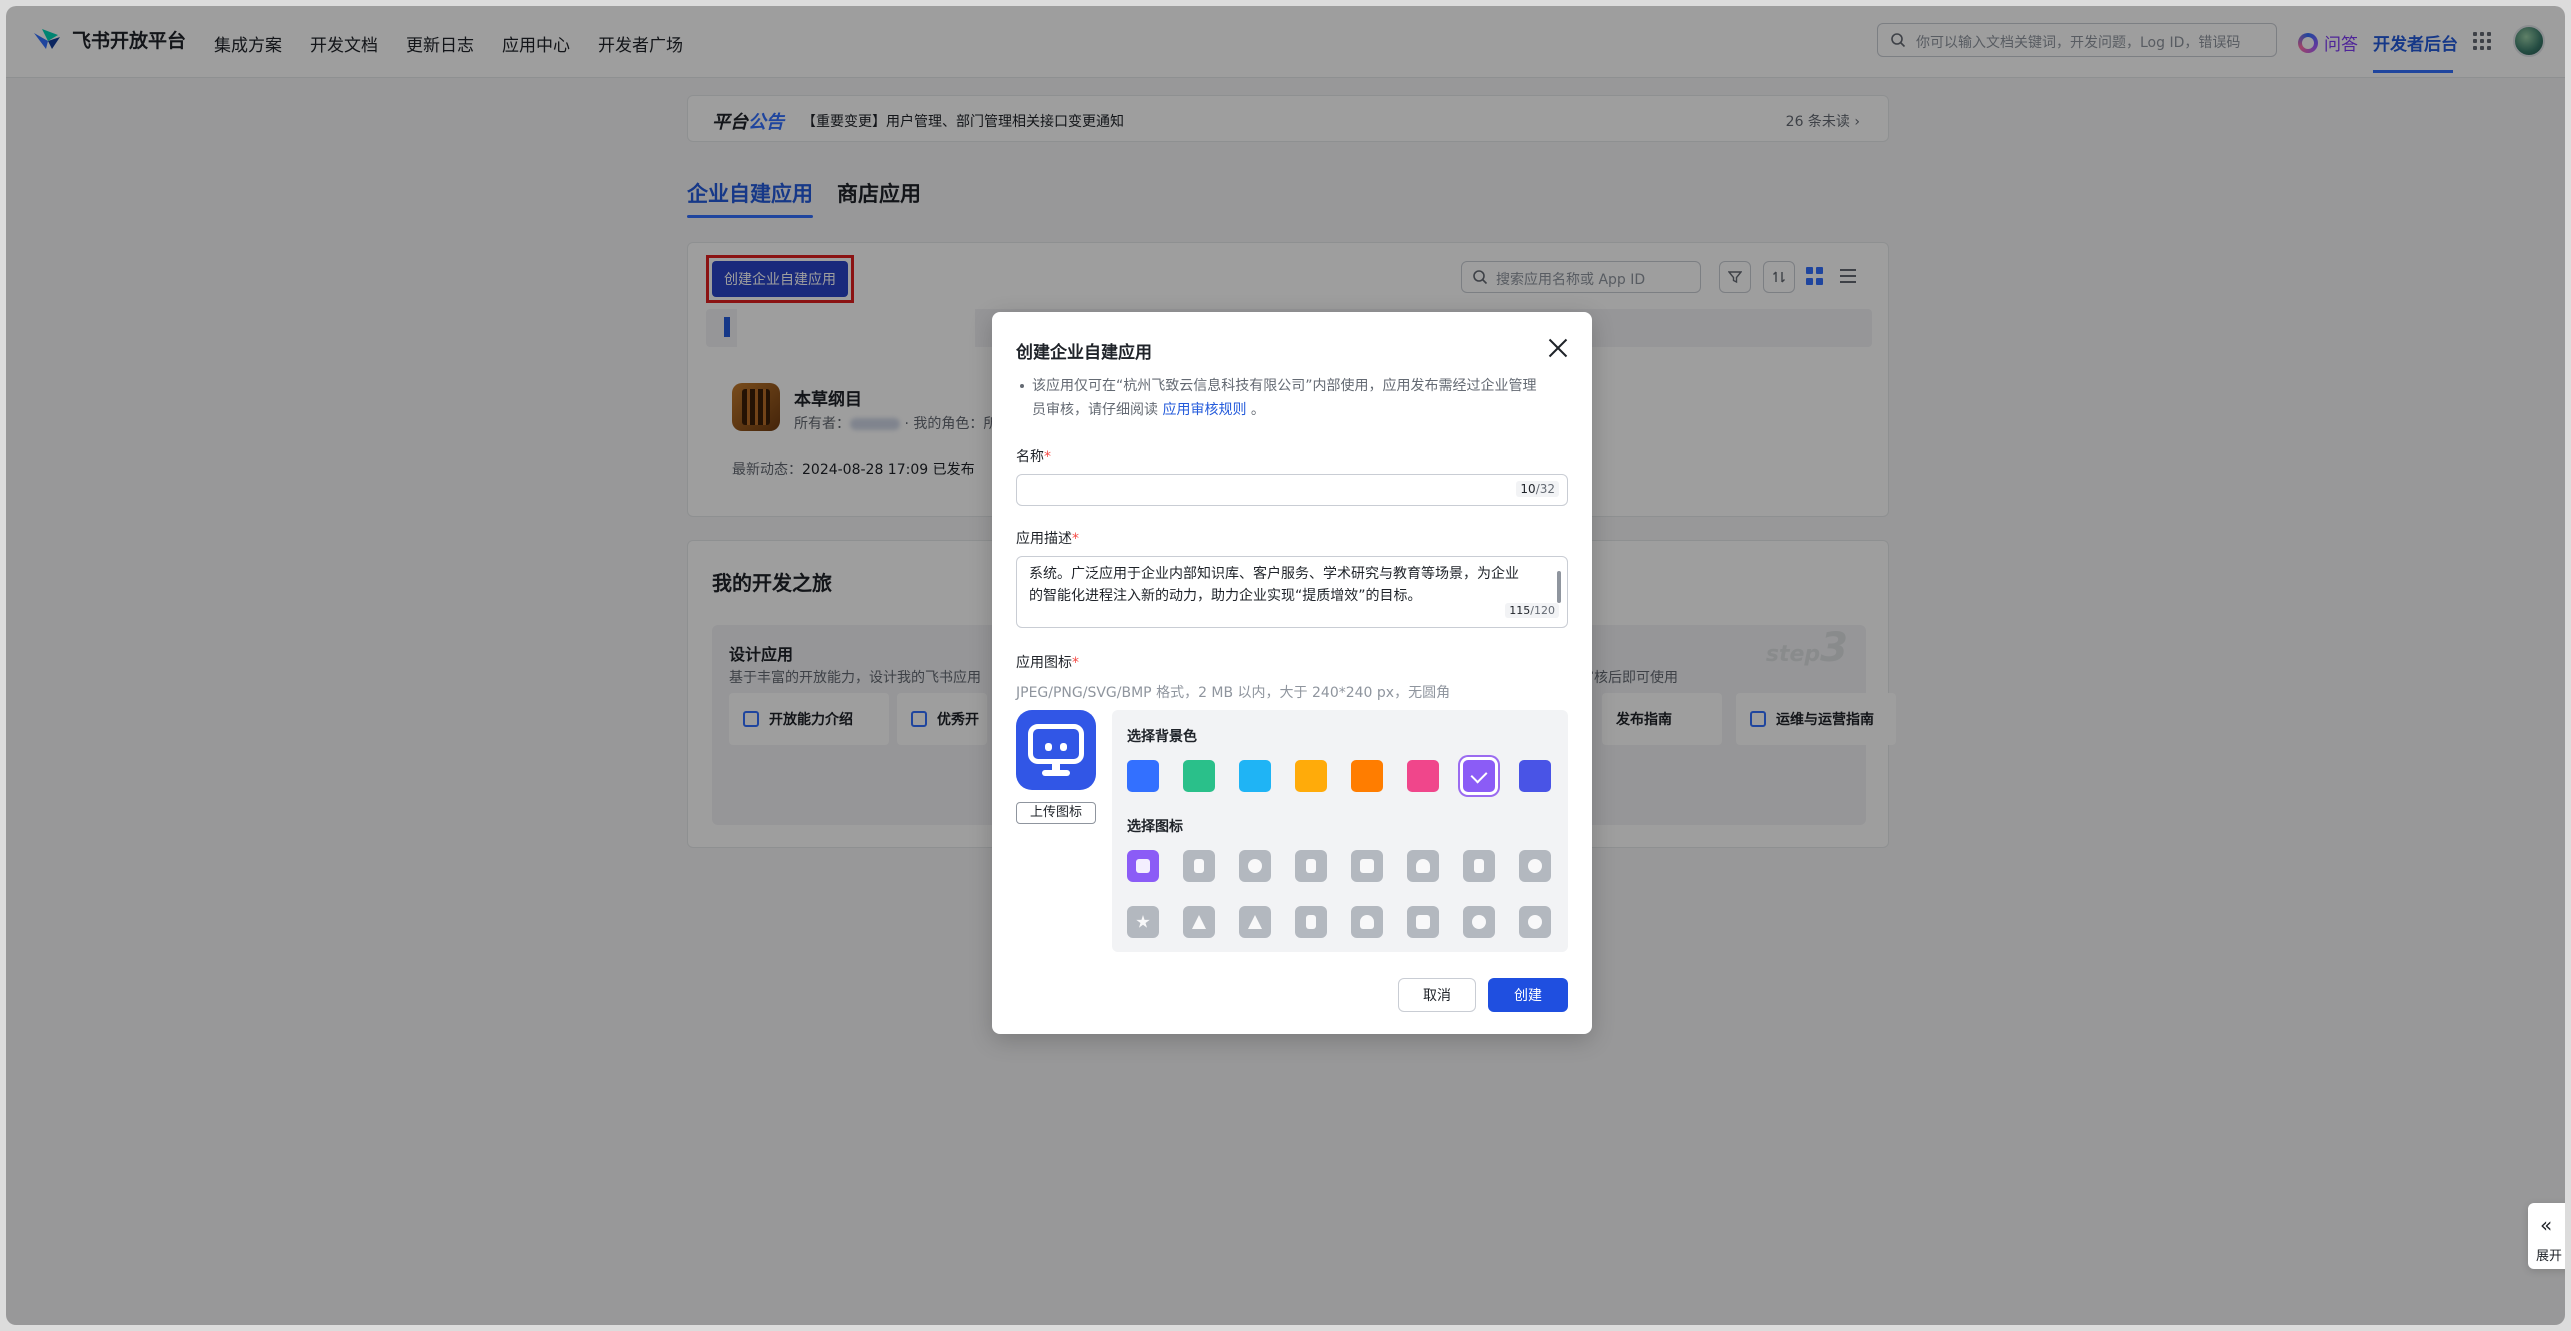 Image resolution: width=2571 pixels, height=1331 pixels. Describe the element at coordinates (1056, 813) in the screenshot. I see `upload-icon-button: 上传图标` at that location.